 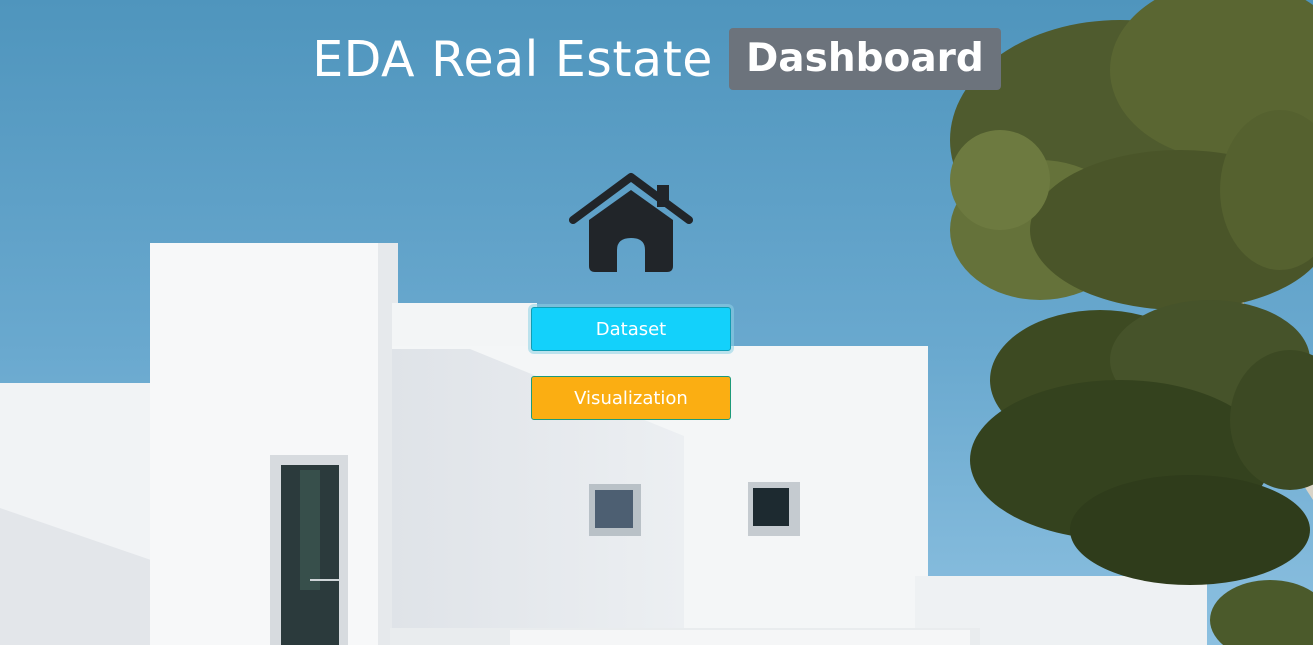 I want to click on page-header: EDA Real Estate Dashboard, so click(x=656, y=59).